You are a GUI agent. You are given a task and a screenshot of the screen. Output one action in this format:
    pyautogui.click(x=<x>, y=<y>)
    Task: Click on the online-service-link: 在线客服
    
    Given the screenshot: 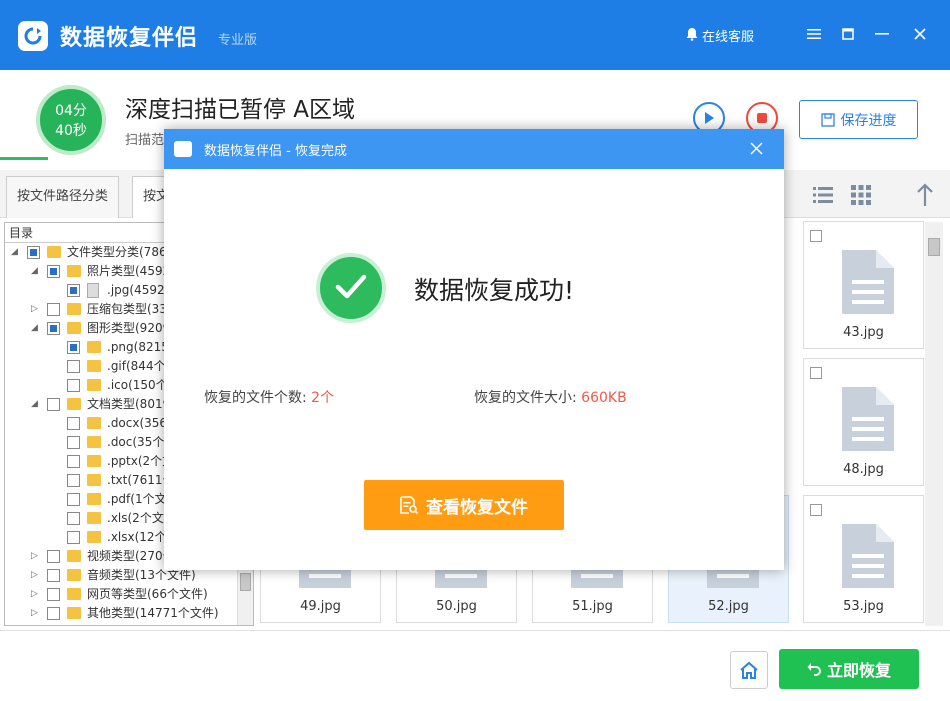 What is the action you would take?
    pyautogui.click(x=720, y=35)
    